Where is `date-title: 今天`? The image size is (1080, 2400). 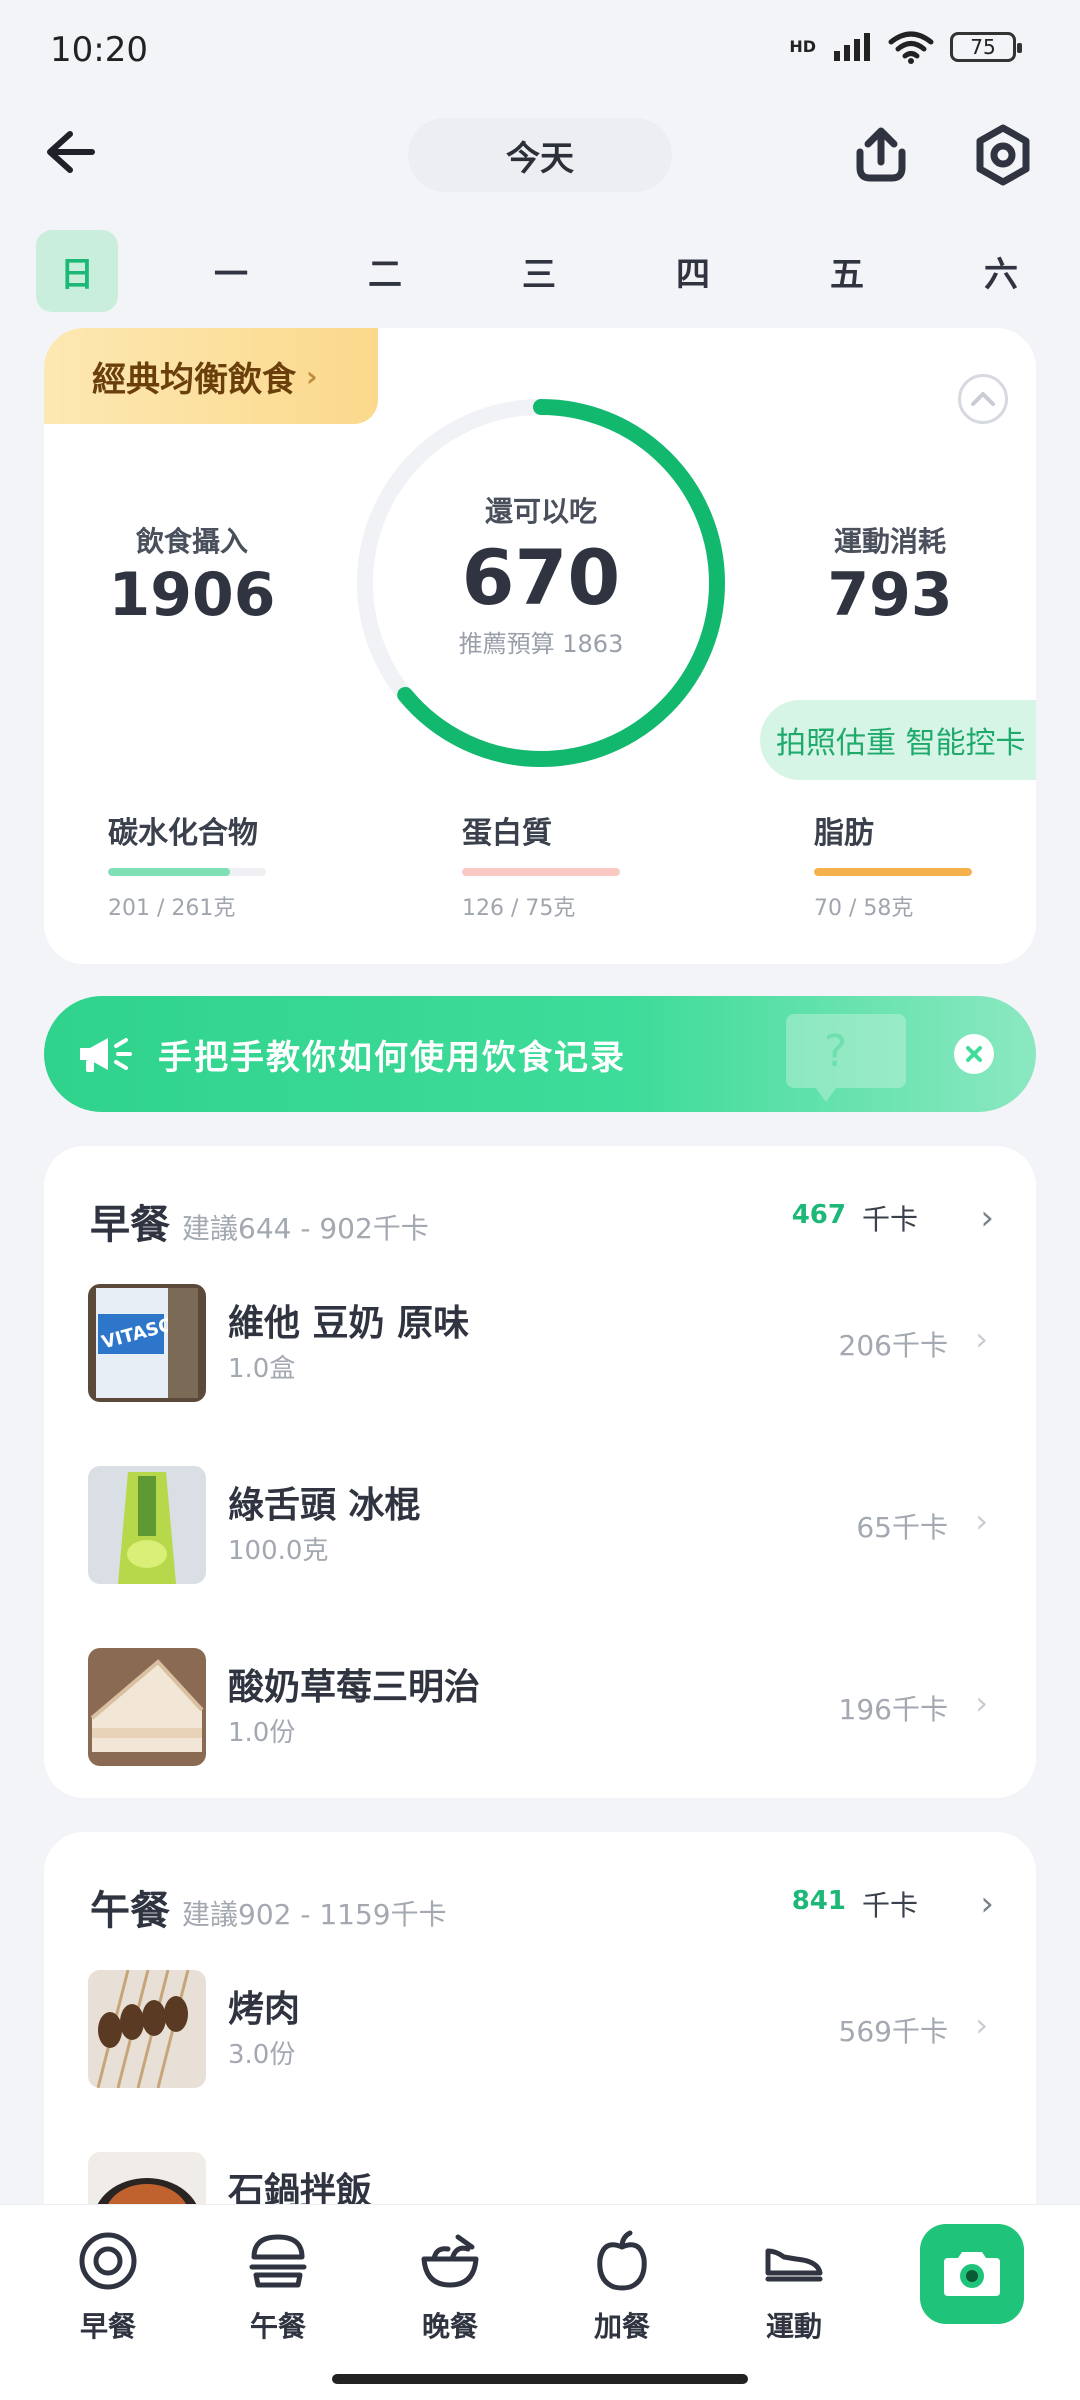 date-title: 今天 is located at coordinates (540, 155).